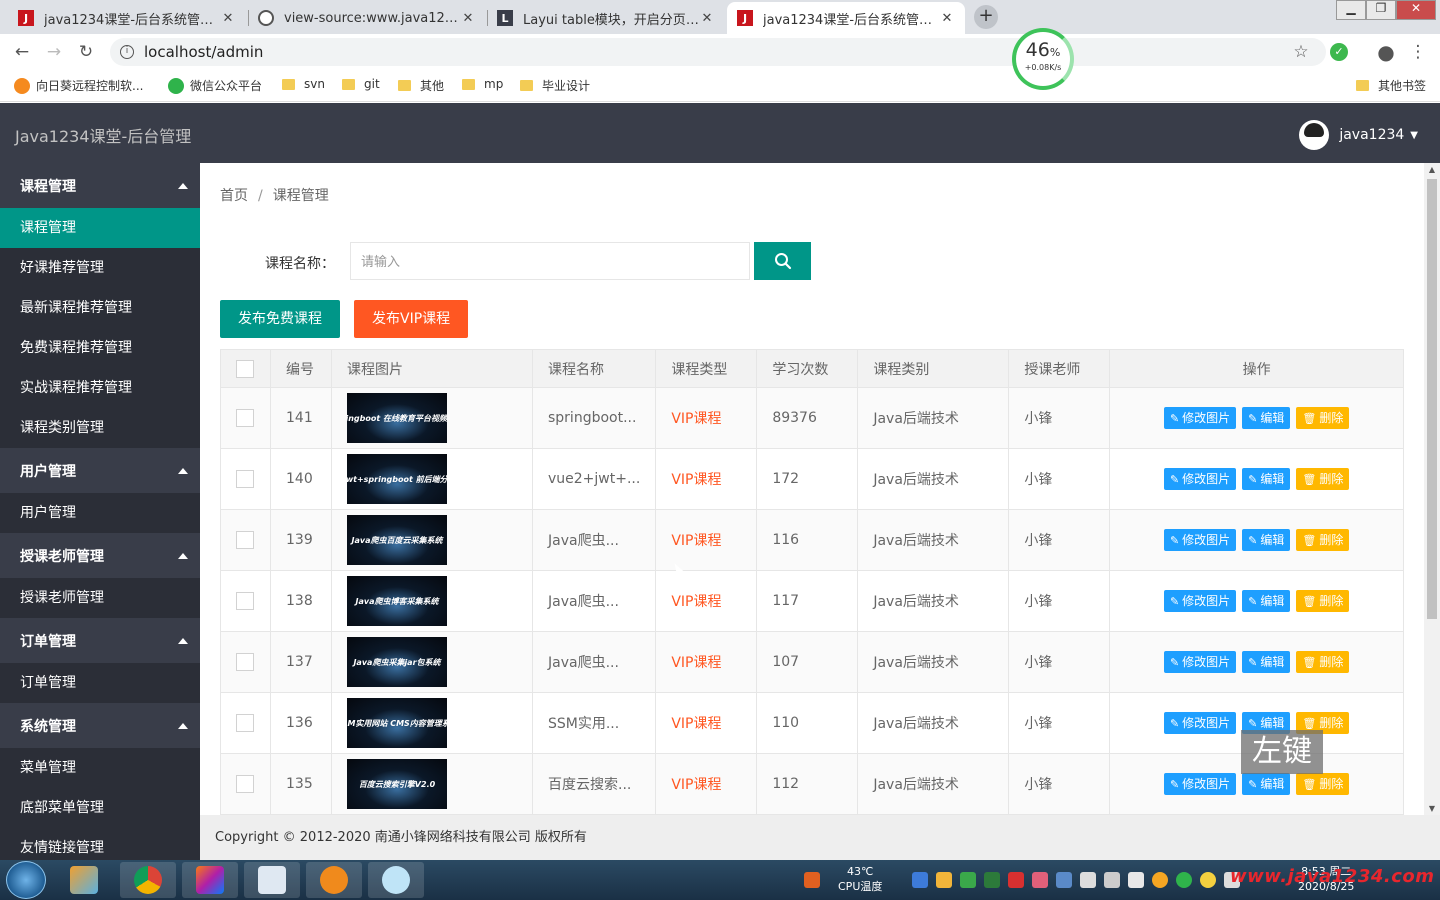 The width and height of the screenshot is (1440, 900). Describe the element at coordinates (100, 308) in the screenshot. I see `sidebar-item-newest-course: 最新课程推荐管理` at that location.